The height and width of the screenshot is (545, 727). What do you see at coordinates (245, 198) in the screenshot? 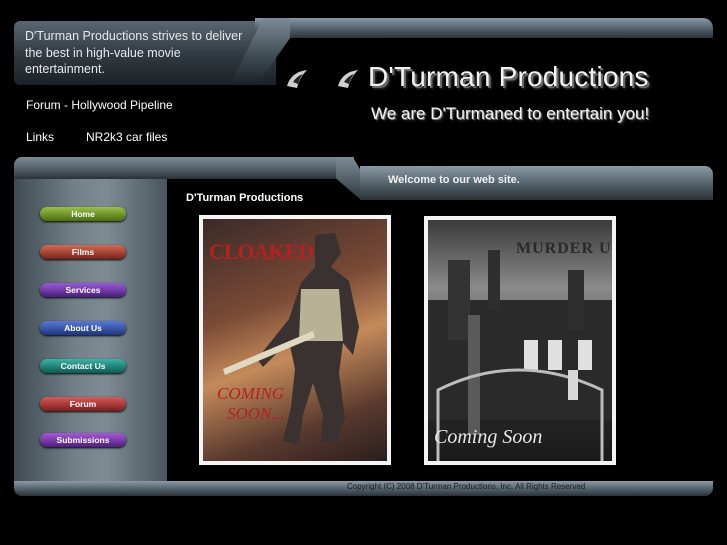
I see `section-title: D'Turman Productions` at bounding box center [245, 198].